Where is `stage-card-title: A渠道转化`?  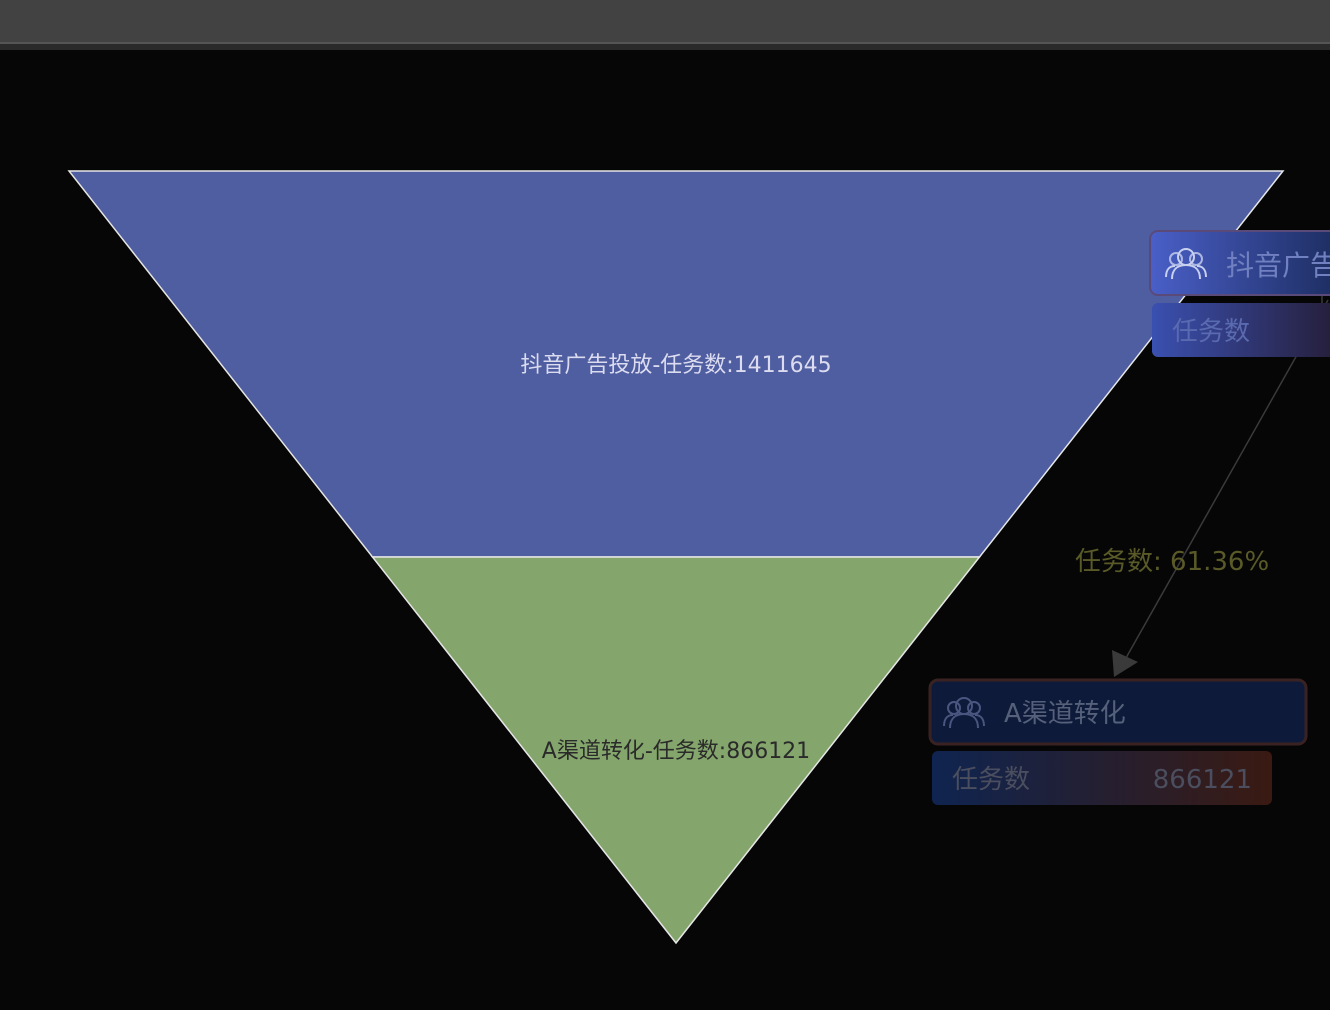 stage-card-title: A渠道转化 is located at coordinates (1065, 714).